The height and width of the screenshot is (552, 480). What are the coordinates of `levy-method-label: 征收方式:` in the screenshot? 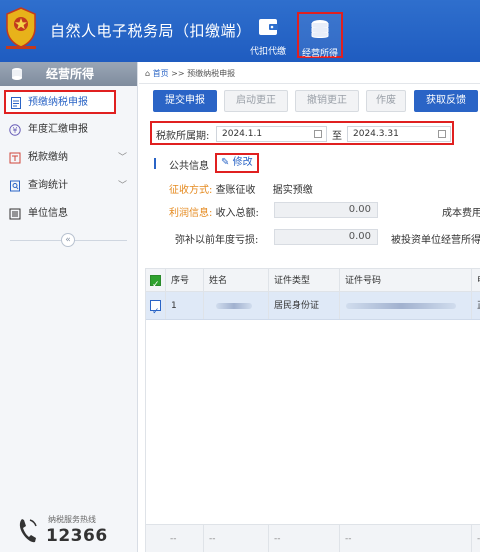 It's located at (191, 190).